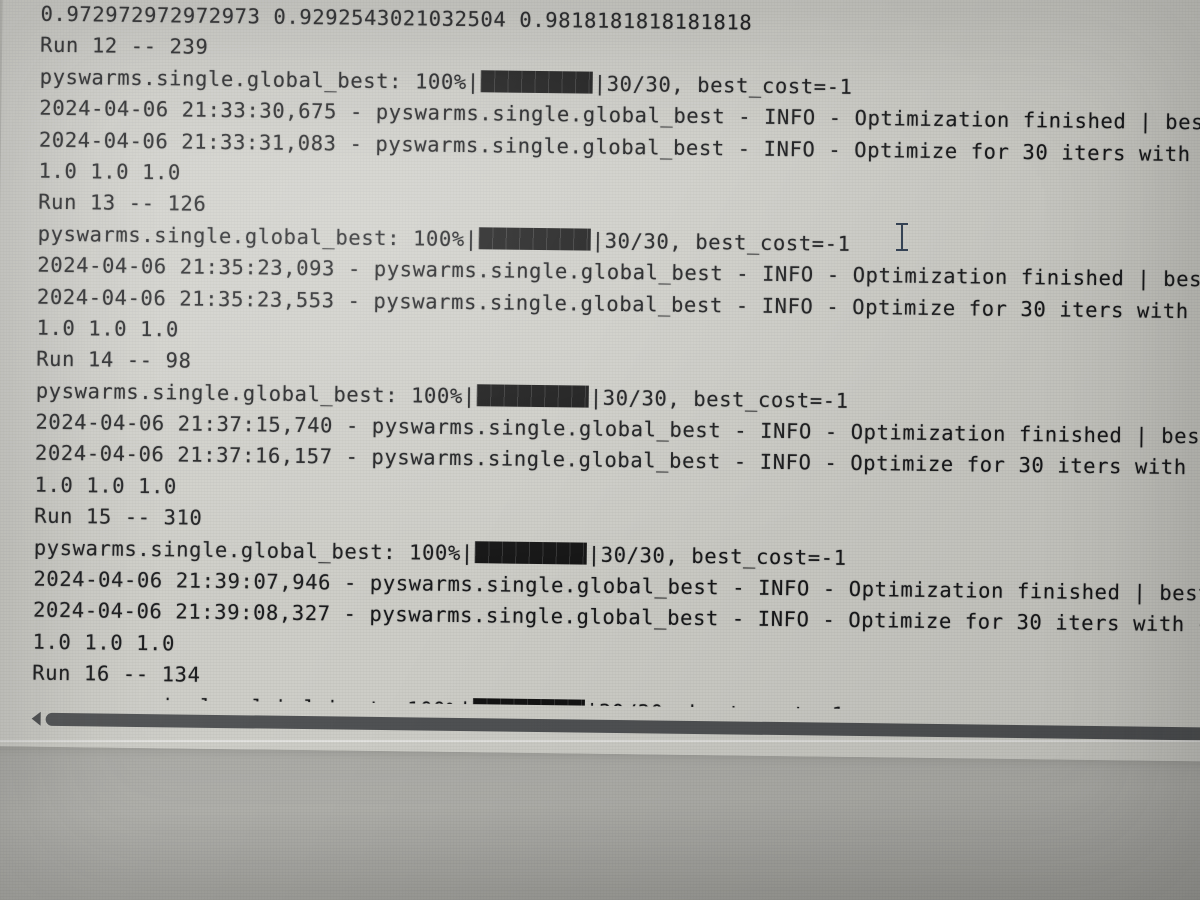 Image resolution: width=1200 pixels, height=900 pixels. I want to click on window-bottom-edge, so click(600, 741).